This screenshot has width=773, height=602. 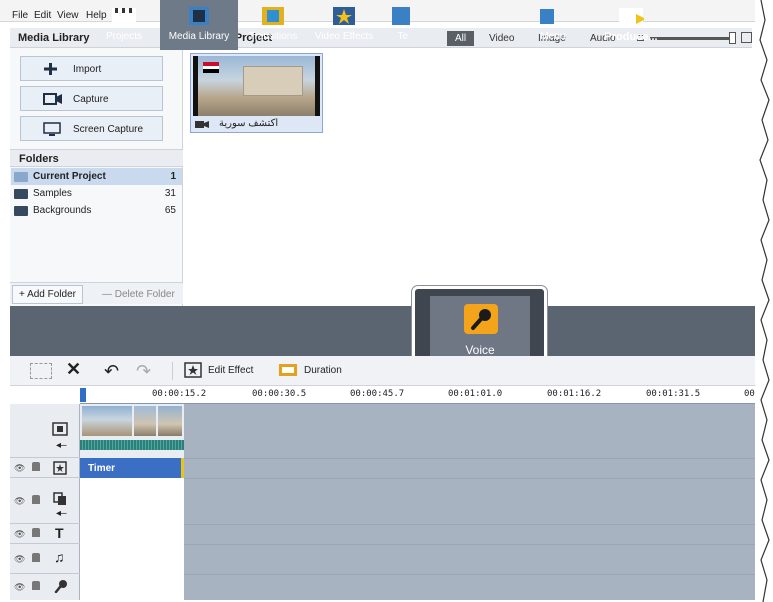 What do you see at coordinates (344, 25) in the screenshot?
I see `tab-video-effects: Video Effects` at bounding box center [344, 25].